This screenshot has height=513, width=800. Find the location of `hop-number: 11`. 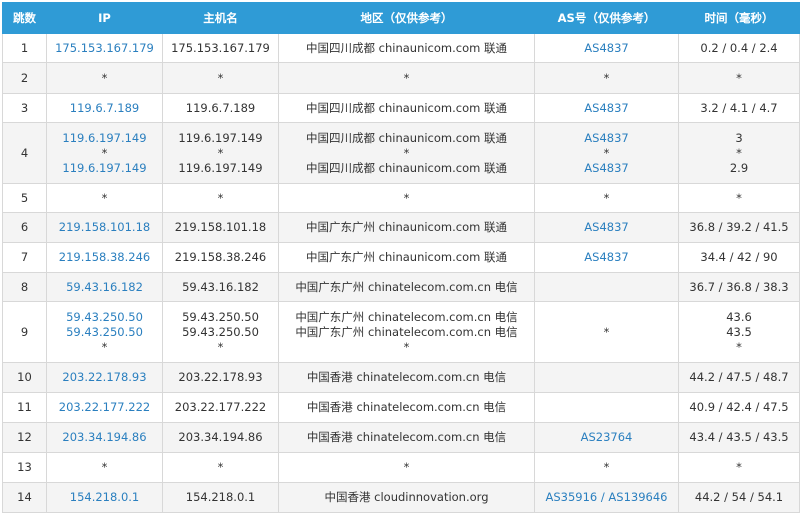

hop-number: 11 is located at coordinates (24, 407).